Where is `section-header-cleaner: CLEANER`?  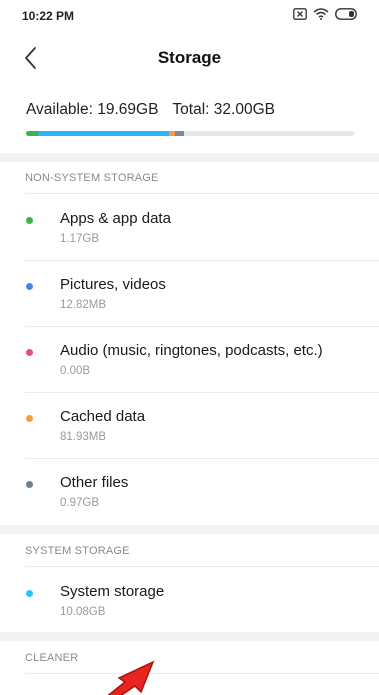
section-header-cleaner: CLEANER is located at coordinates (52, 658).